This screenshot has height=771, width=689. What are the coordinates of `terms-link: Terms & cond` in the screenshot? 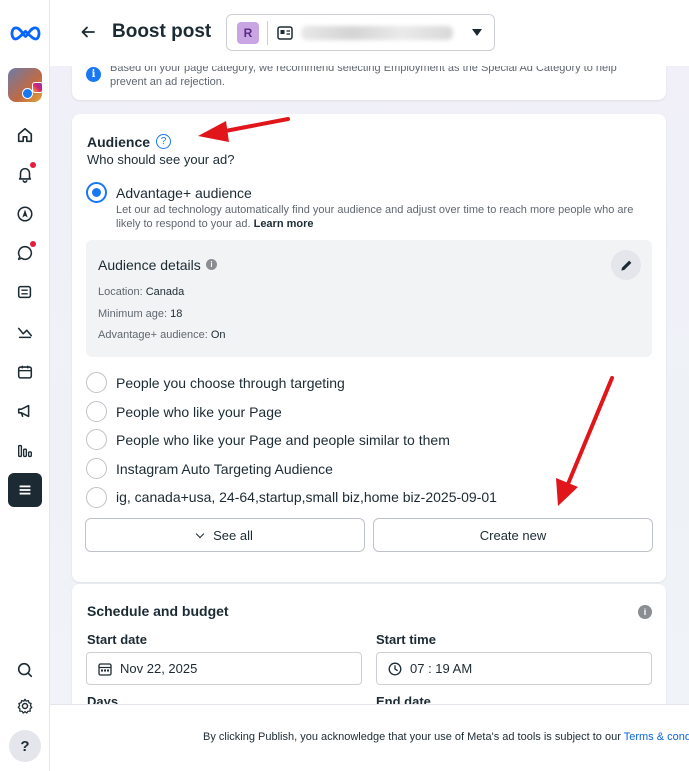 It's located at (656, 737).